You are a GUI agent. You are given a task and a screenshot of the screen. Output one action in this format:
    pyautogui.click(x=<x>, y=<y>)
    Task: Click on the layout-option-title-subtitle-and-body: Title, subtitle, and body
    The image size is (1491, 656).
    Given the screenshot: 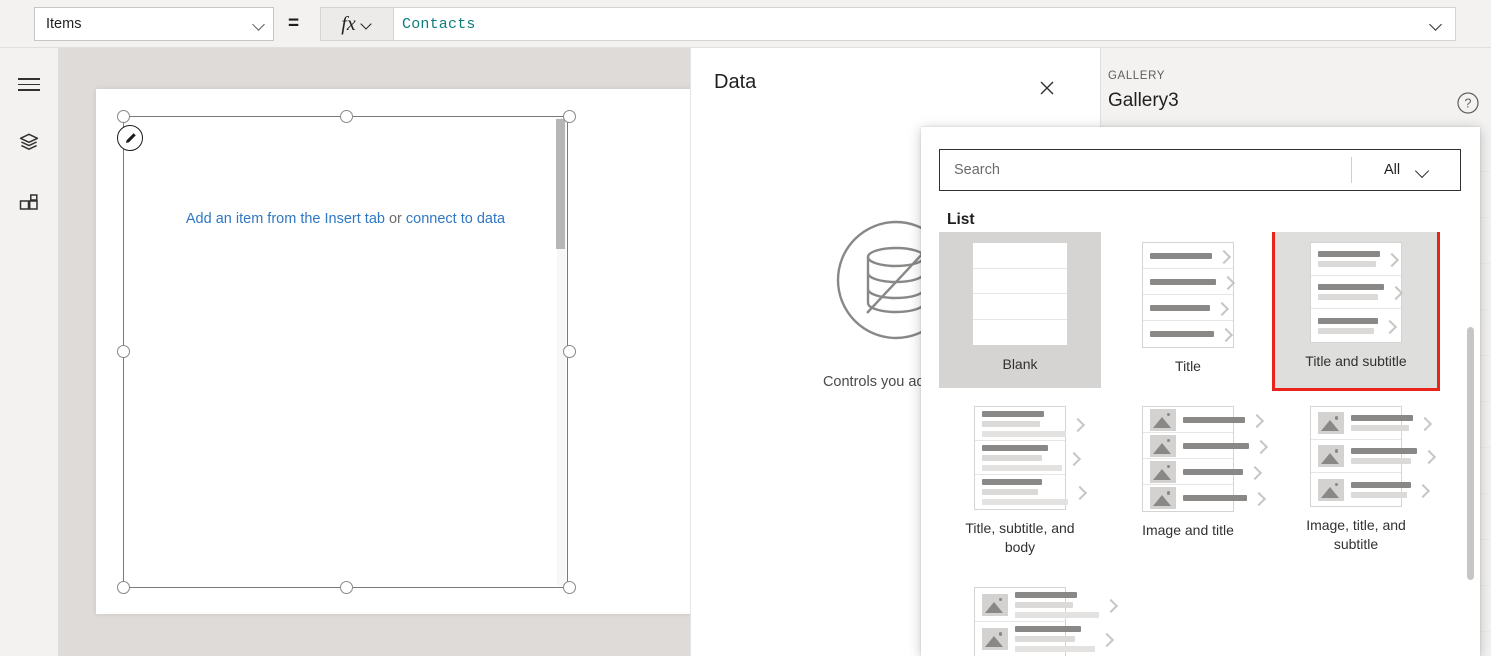 What is the action you would take?
    pyautogui.click(x=1020, y=482)
    